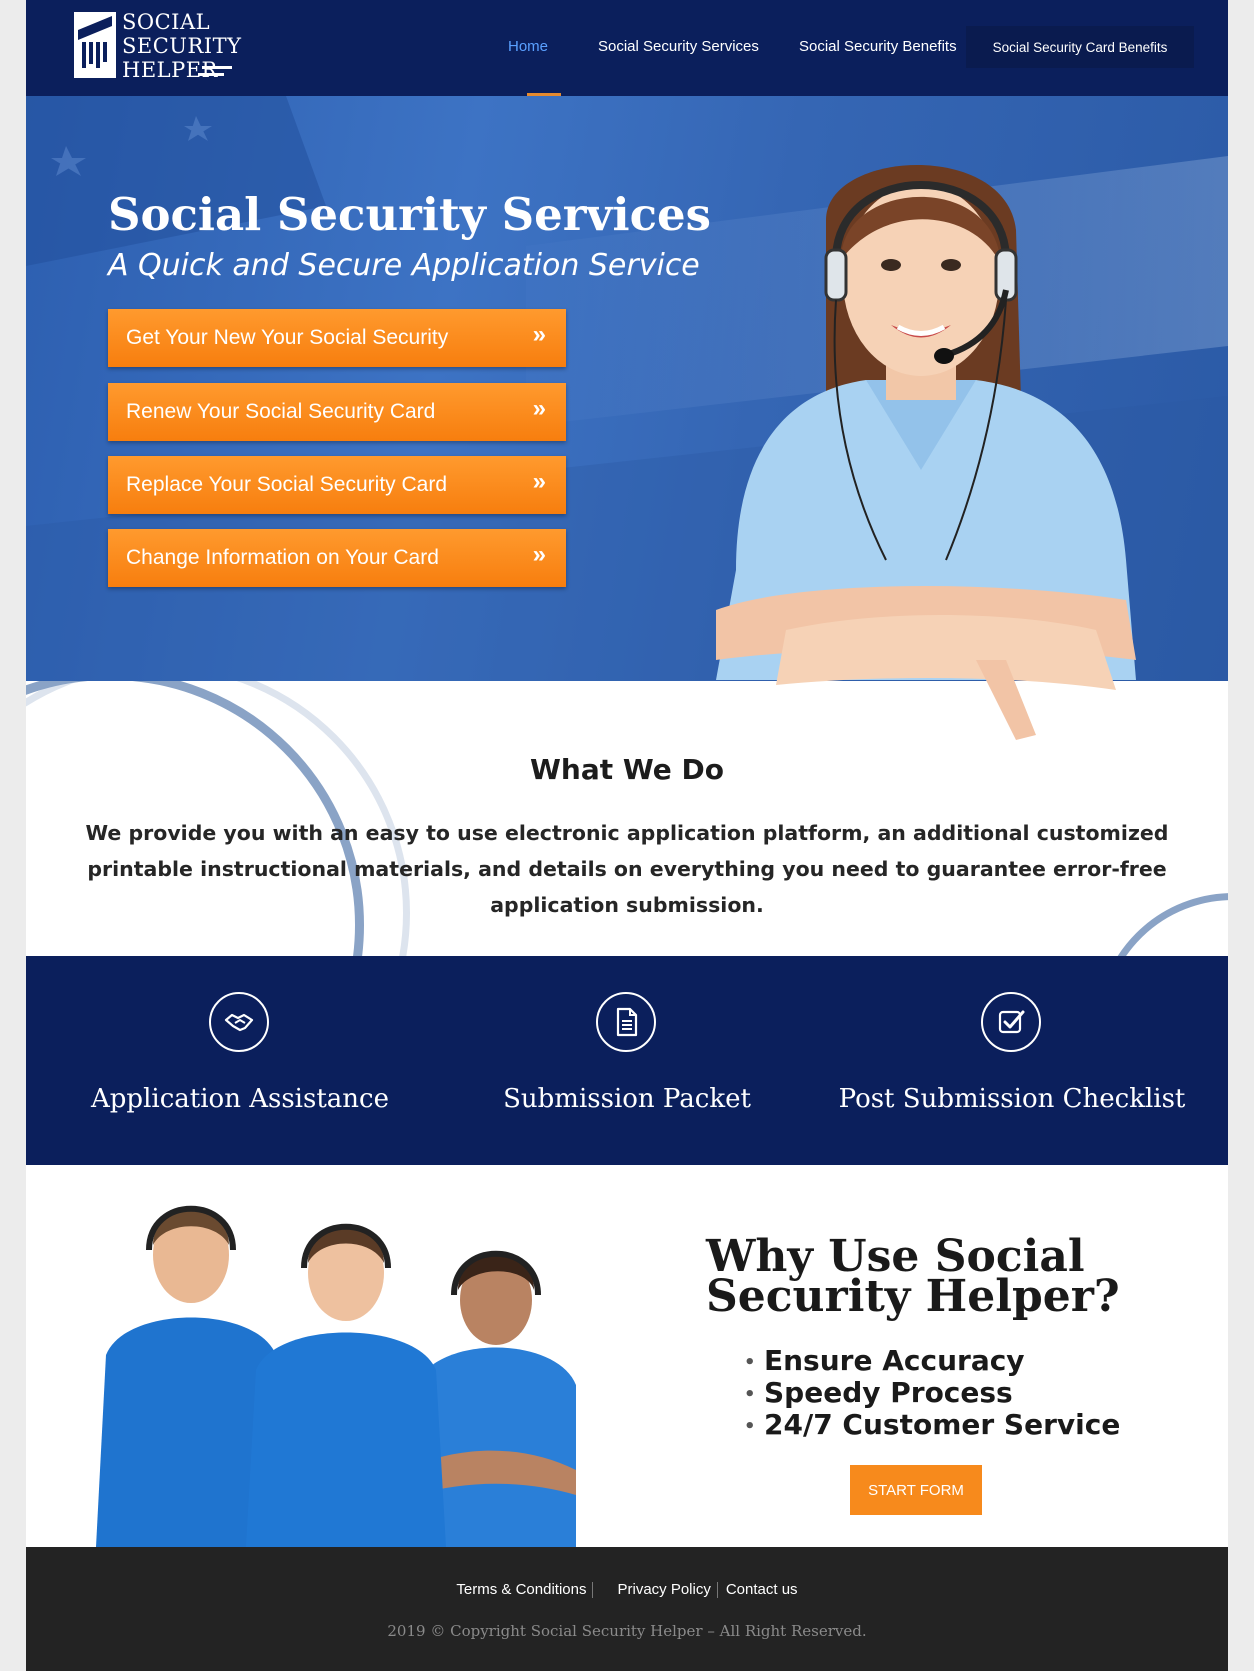 This screenshot has width=1254, height=1671. I want to click on feature-submission-packet: Submission Packet, so click(627, 1060).